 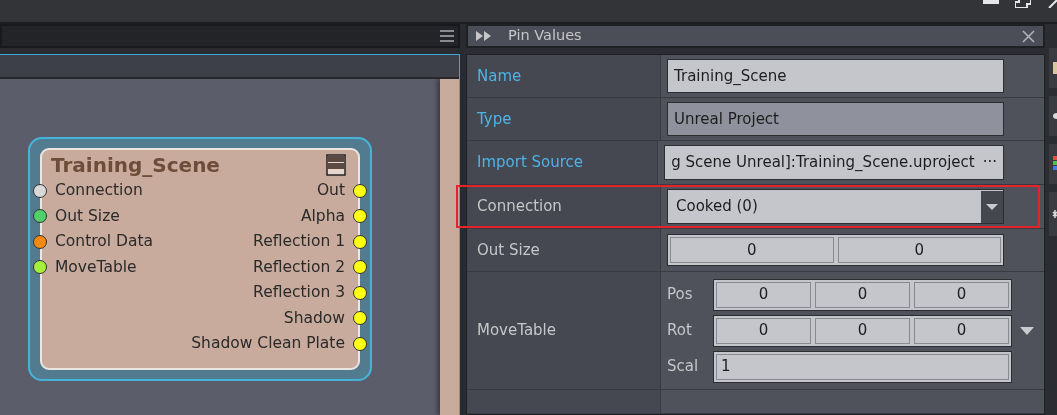 I want to click on pin-label: Alpha, so click(x=322, y=216).